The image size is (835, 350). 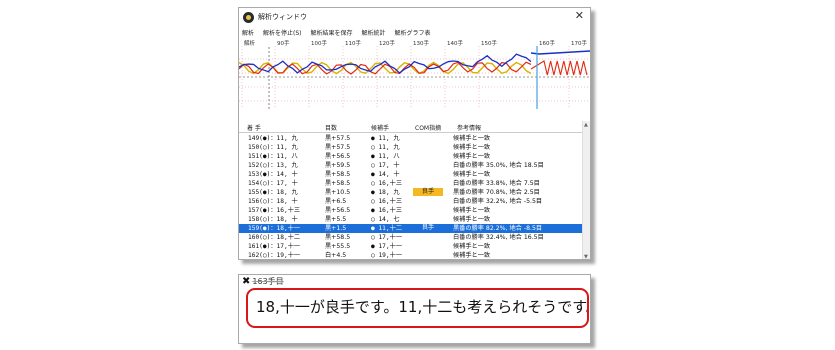 What do you see at coordinates (579, 16) in the screenshot?
I see `close-icon: ✕` at bounding box center [579, 16].